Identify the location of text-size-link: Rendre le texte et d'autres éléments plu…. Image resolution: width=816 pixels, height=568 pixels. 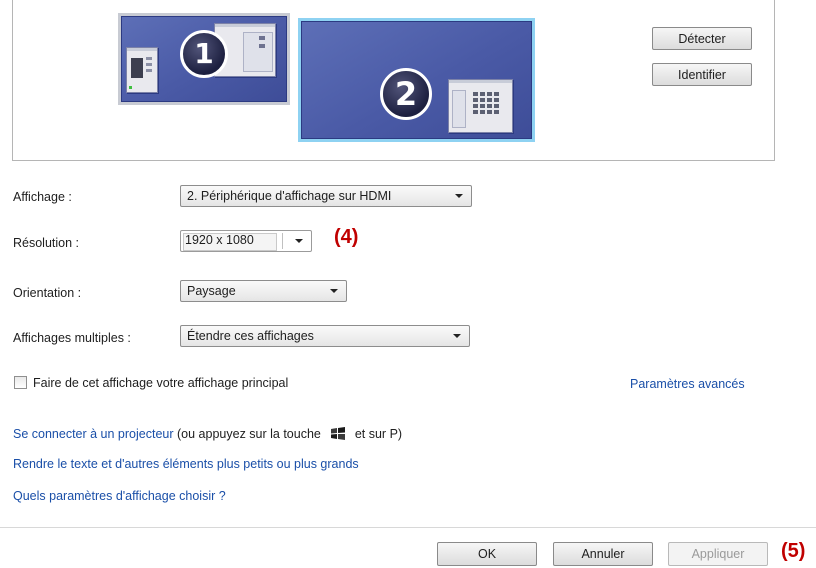
(186, 464).